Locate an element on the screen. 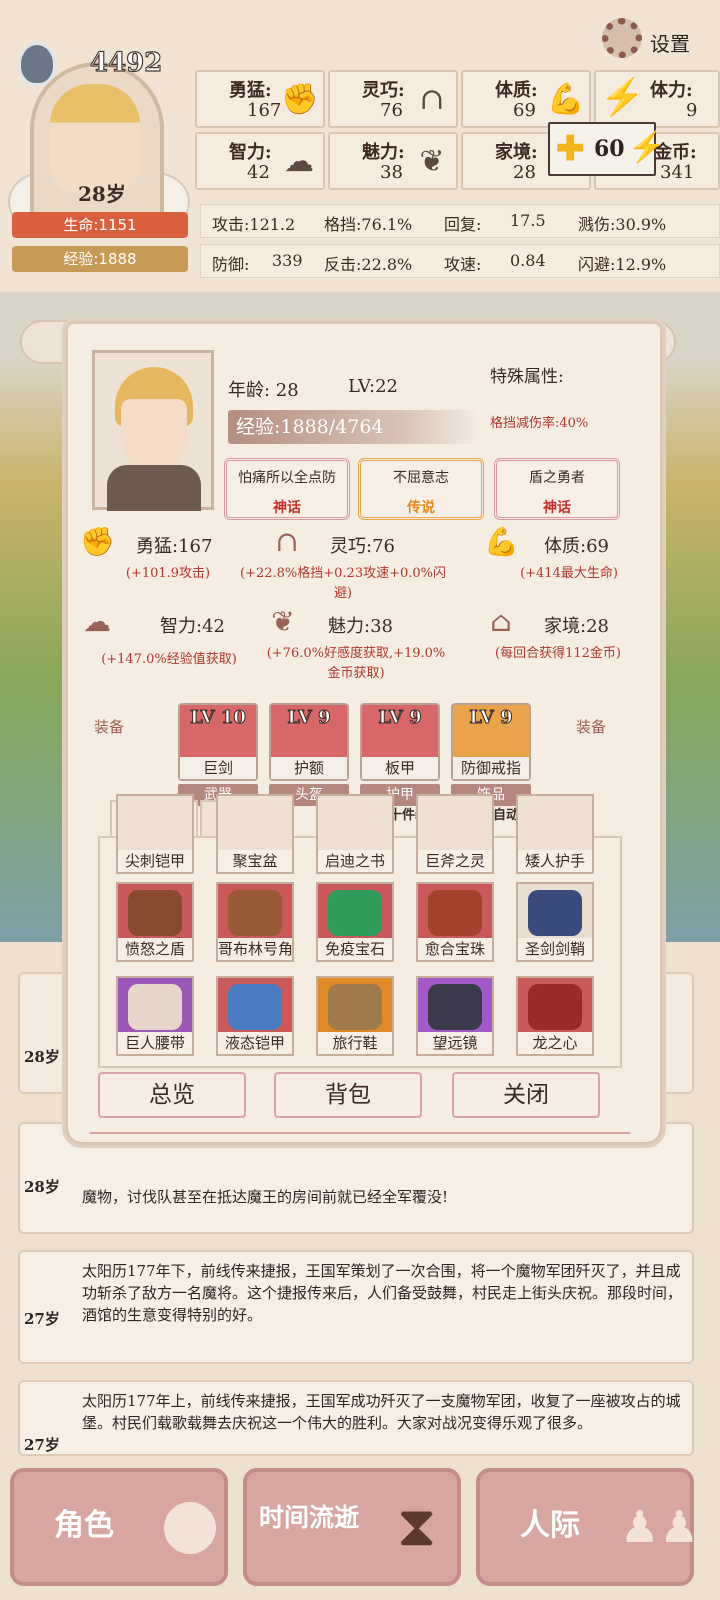 The image size is (720, 1600). stamina-plus-value: 60 is located at coordinates (609, 149).